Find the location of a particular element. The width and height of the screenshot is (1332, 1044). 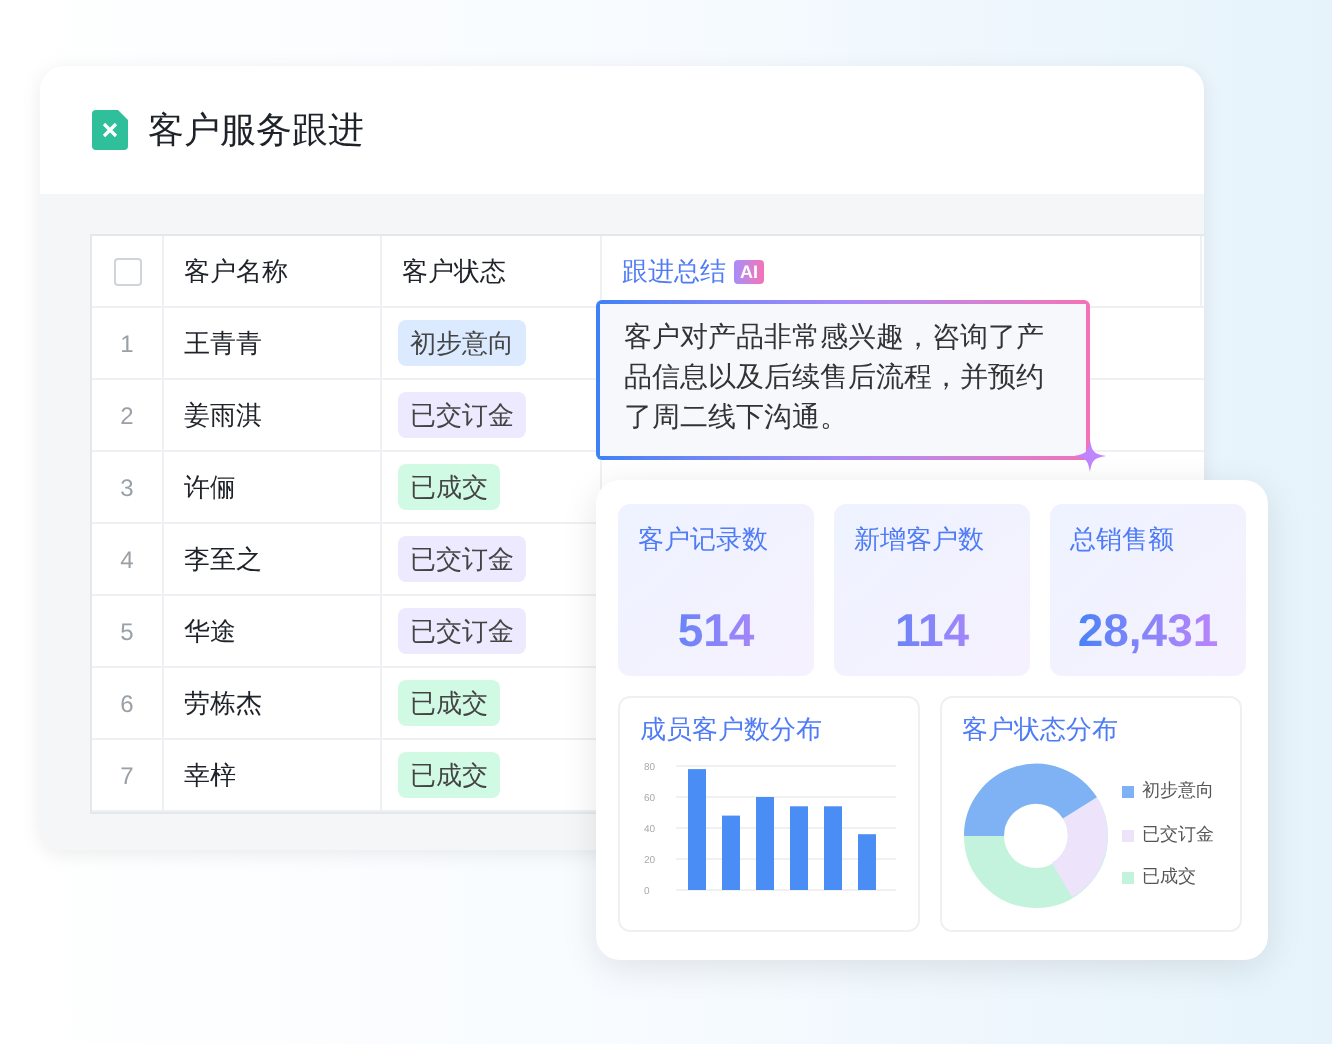

ai-badge: AI is located at coordinates (749, 271).